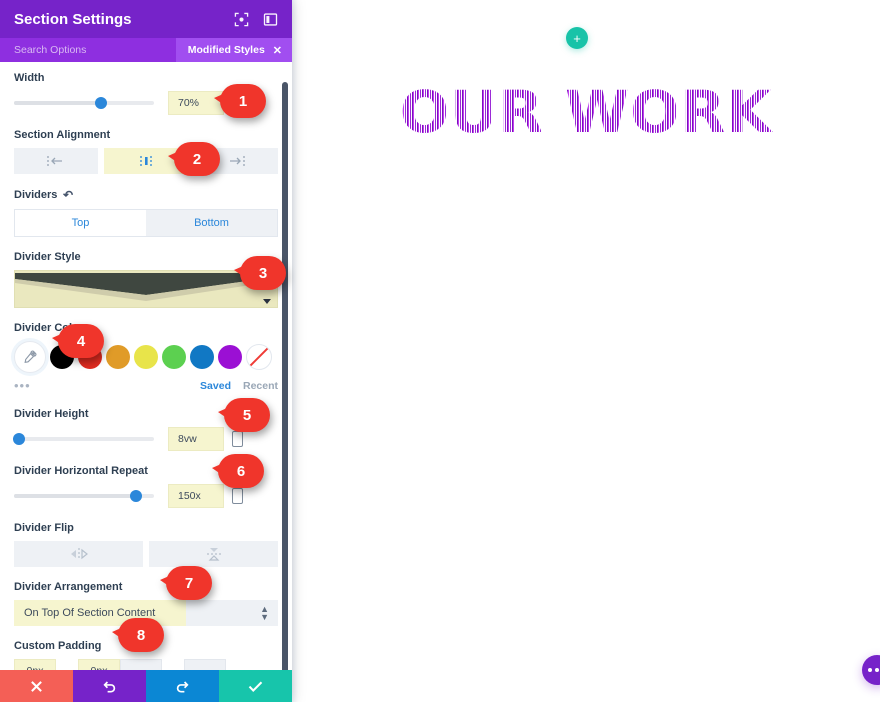 The width and height of the screenshot is (880, 702). Describe the element at coordinates (146, 544) in the screenshot. I see `field-divider-flip: Divider Flip` at that location.